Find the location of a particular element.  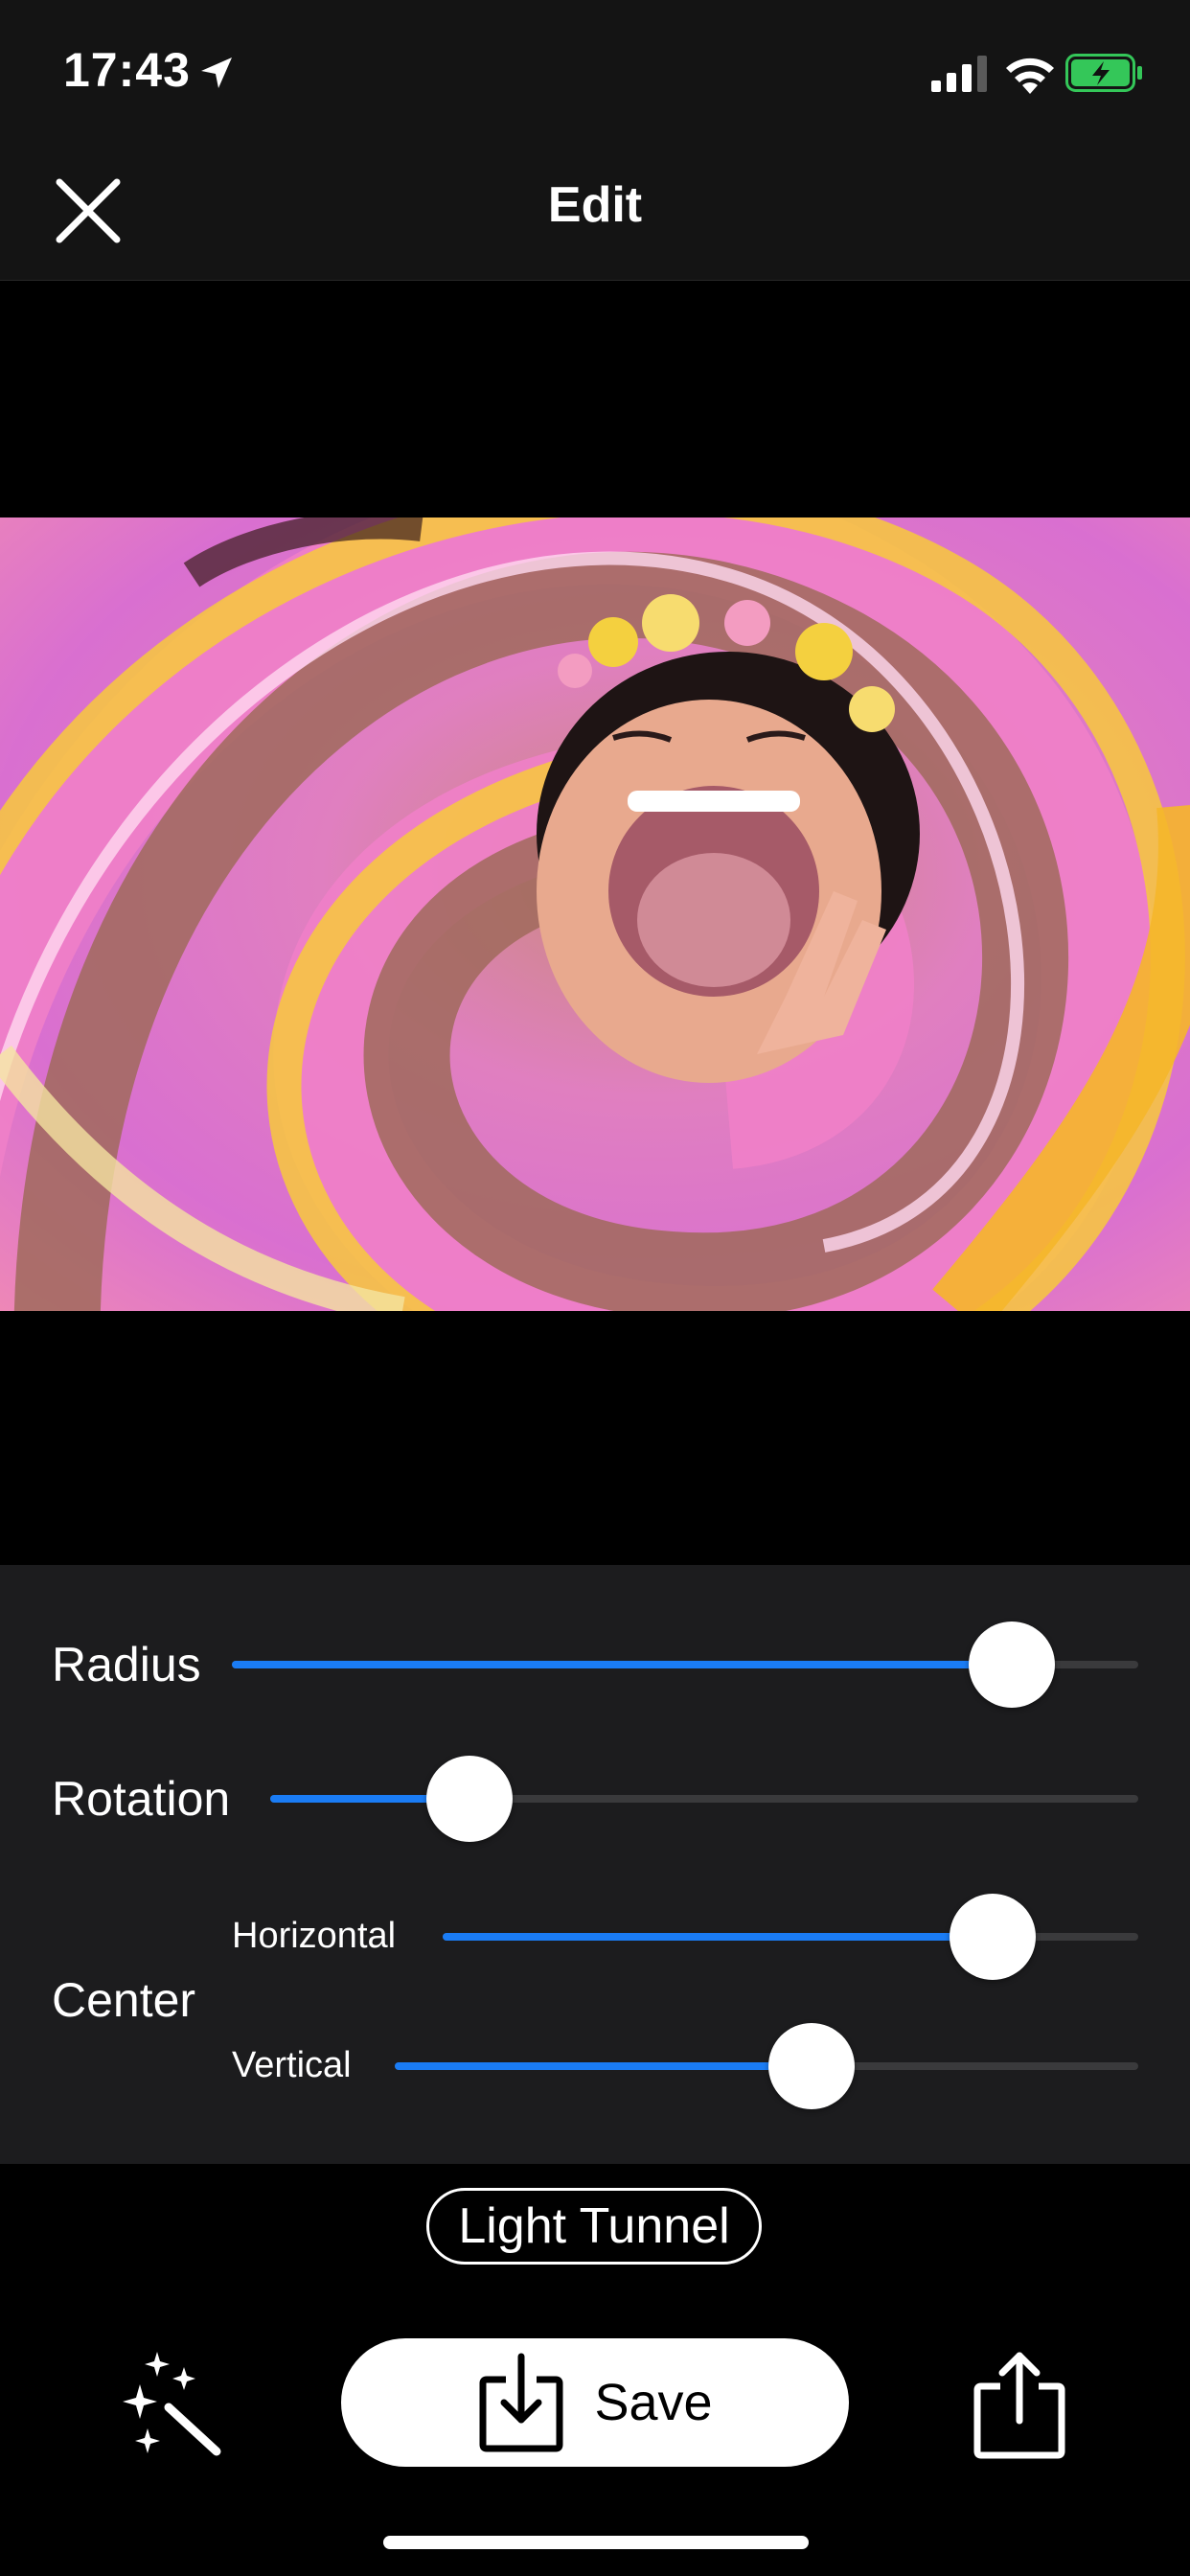

vertical-label: Vertical is located at coordinates (292, 2065).